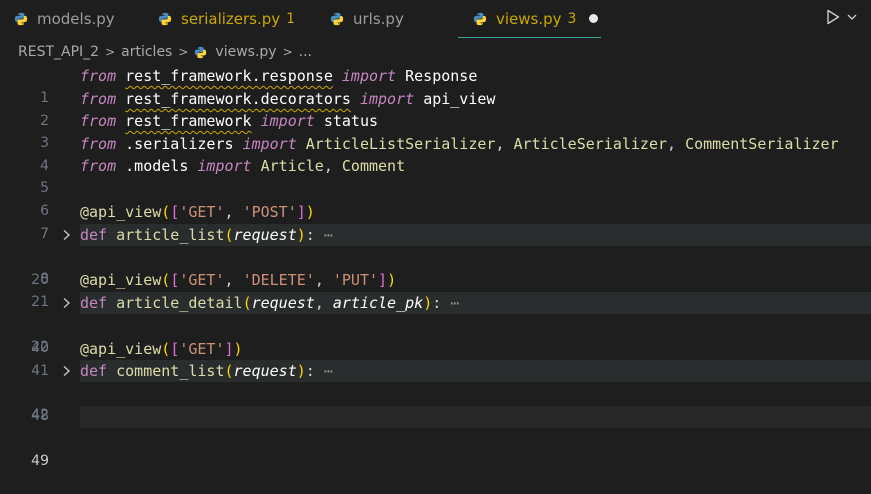 Image resolution: width=871 pixels, height=494 pixels. I want to click on code-line: 21 @api_view(['GET', 'DELETE', 'PUT']), so click(435, 289).